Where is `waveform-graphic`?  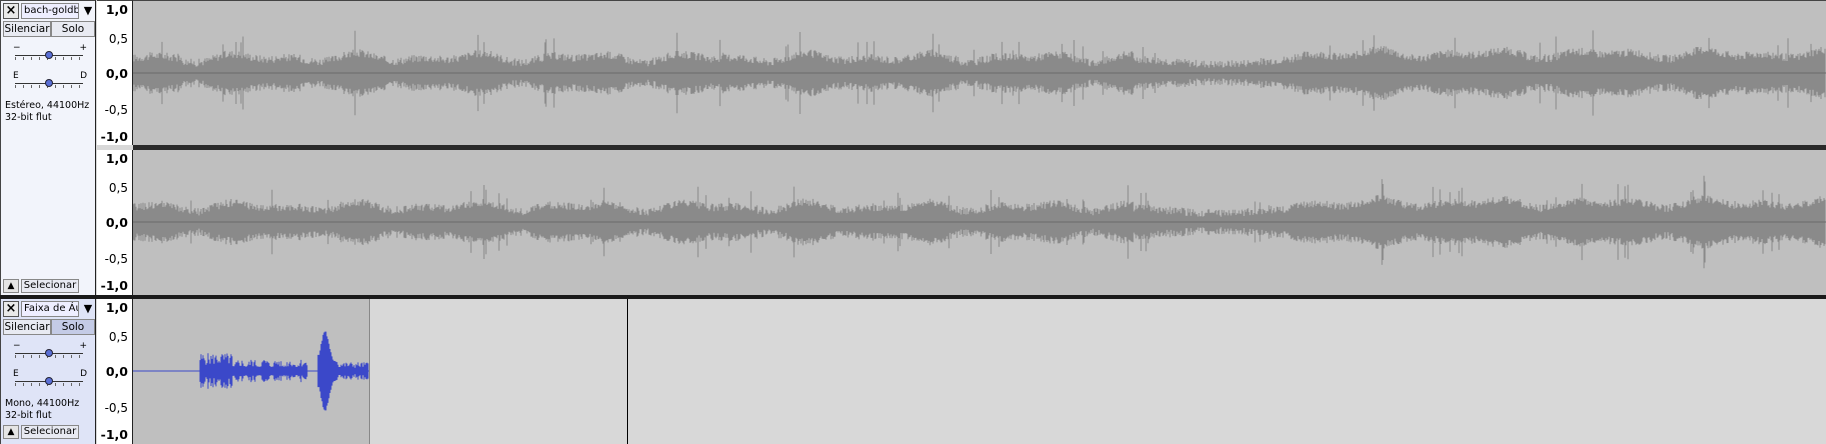 waveform-graphic is located at coordinates (251, 371).